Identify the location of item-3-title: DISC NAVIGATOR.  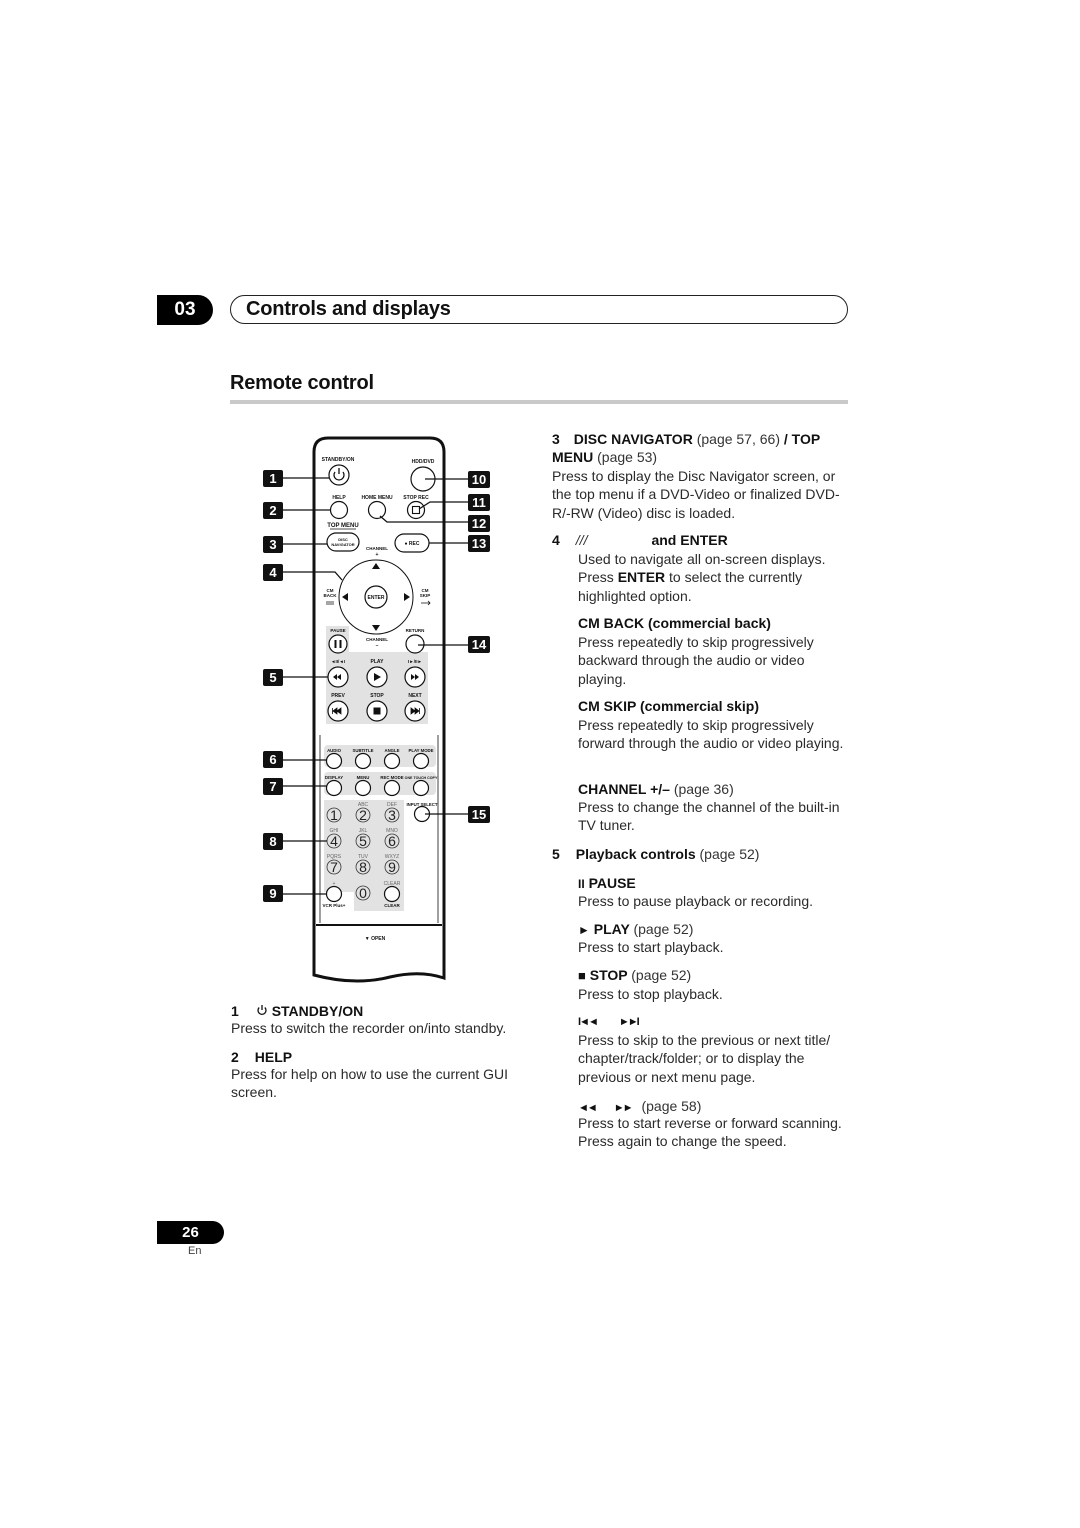
(633, 439).